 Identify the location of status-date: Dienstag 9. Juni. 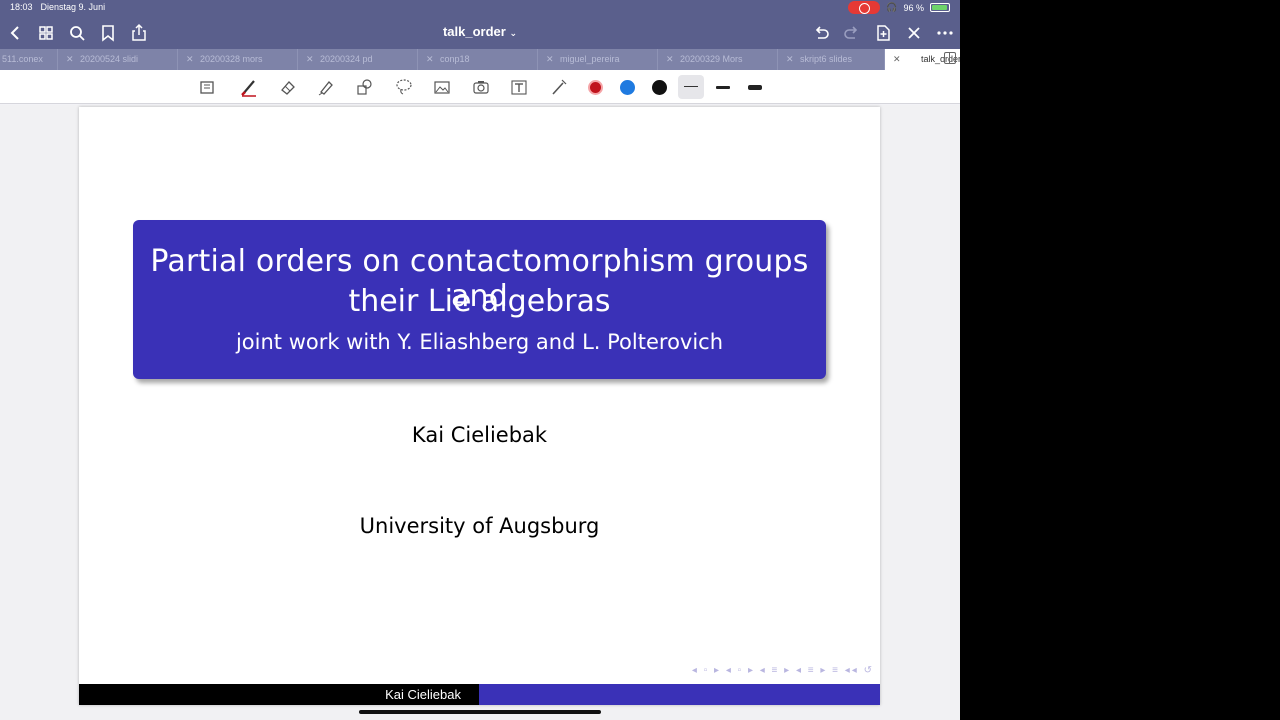
(73, 7).